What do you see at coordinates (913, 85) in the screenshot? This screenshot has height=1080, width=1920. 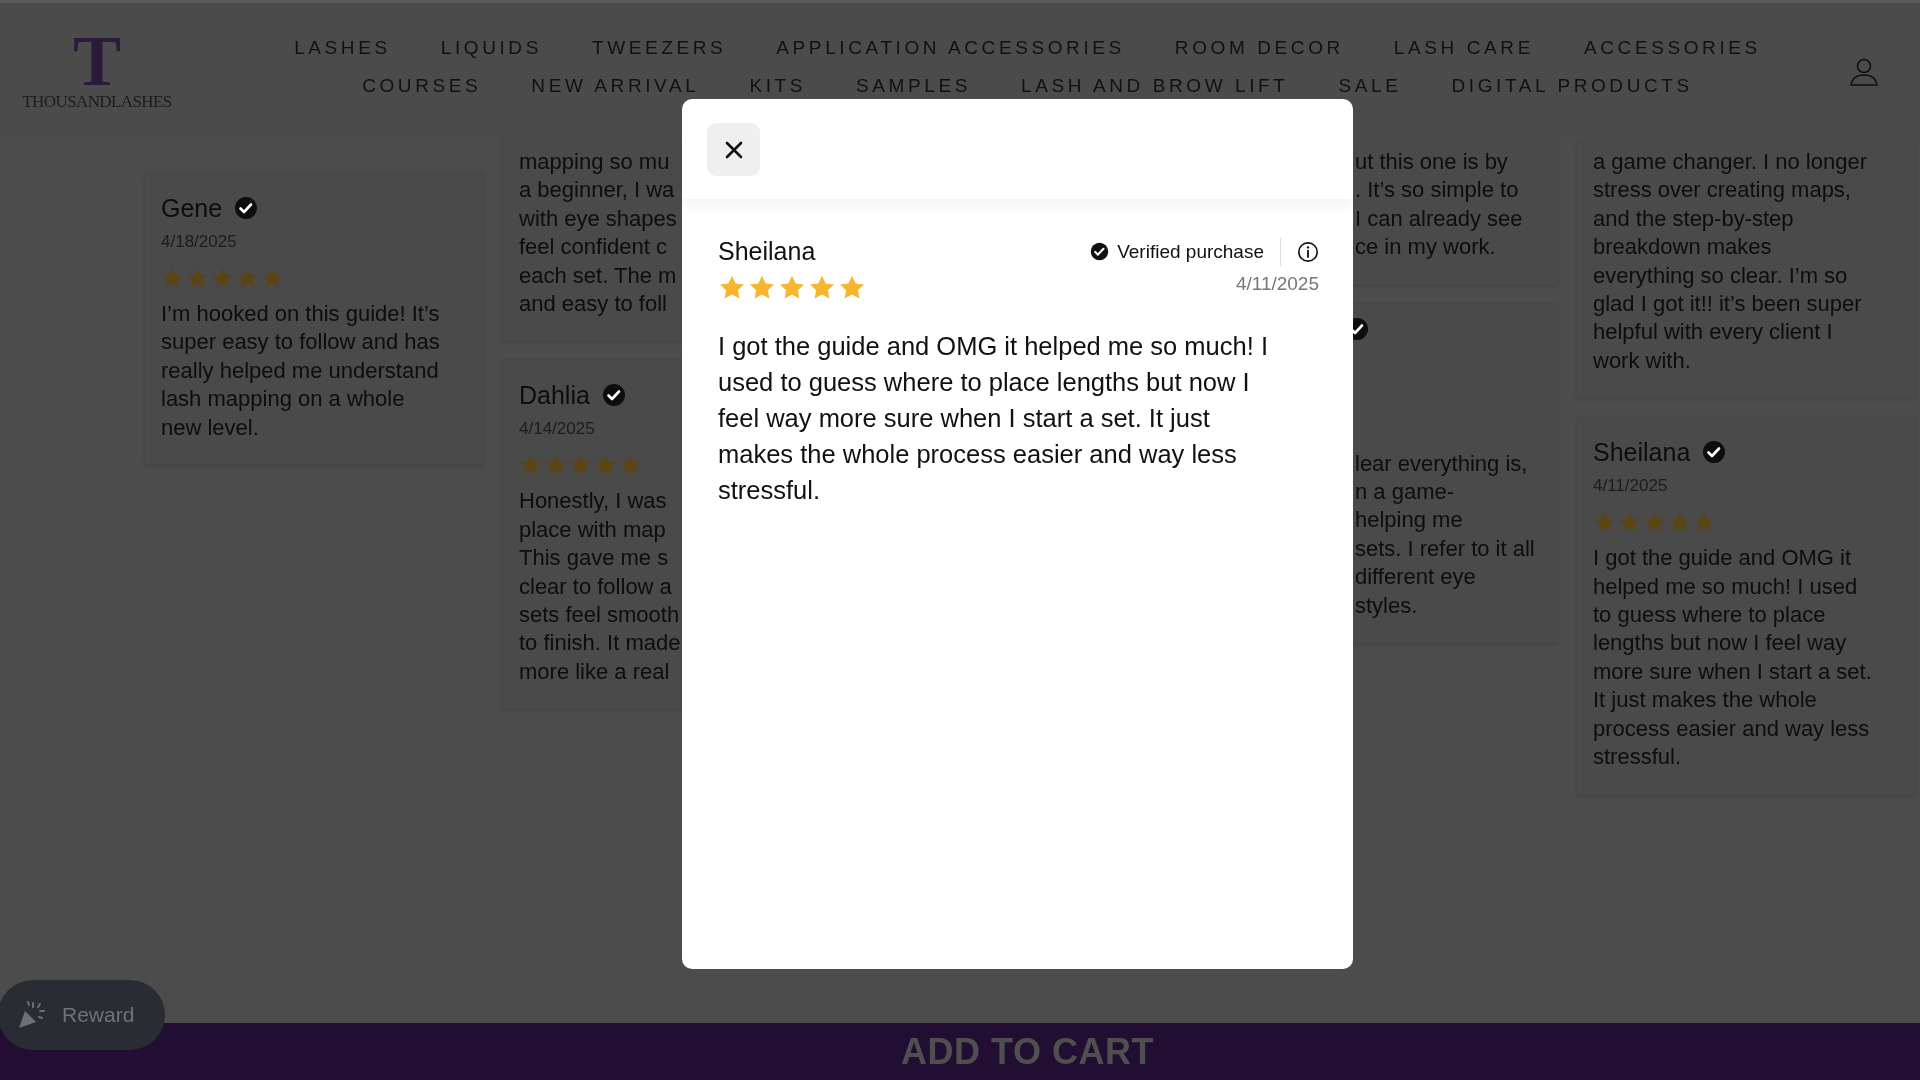 I see `nav-link: SAMPLES` at bounding box center [913, 85].